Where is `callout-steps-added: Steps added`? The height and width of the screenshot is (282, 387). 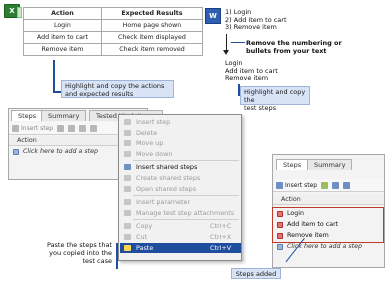
callout-steps-added: Steps added is located at coordinates (256, 273).